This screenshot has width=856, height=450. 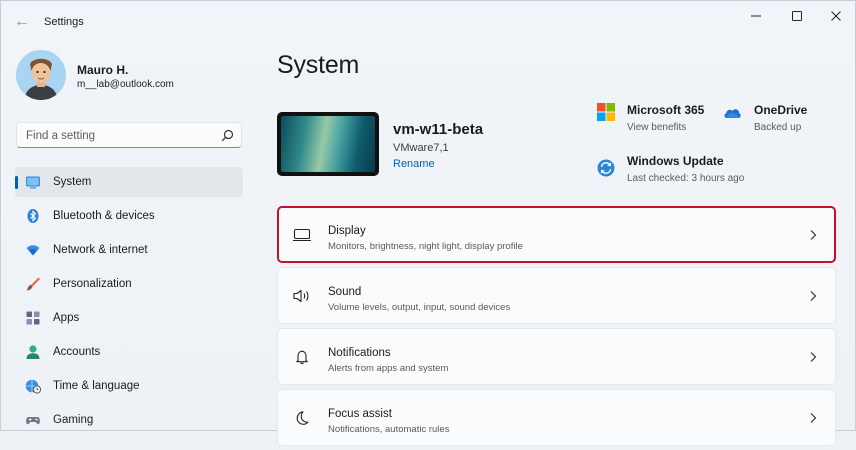 What do you see at coordinates (33, 216) in the screenshot?
I see `bluetooth-icon` at bounding box center [33, 216].